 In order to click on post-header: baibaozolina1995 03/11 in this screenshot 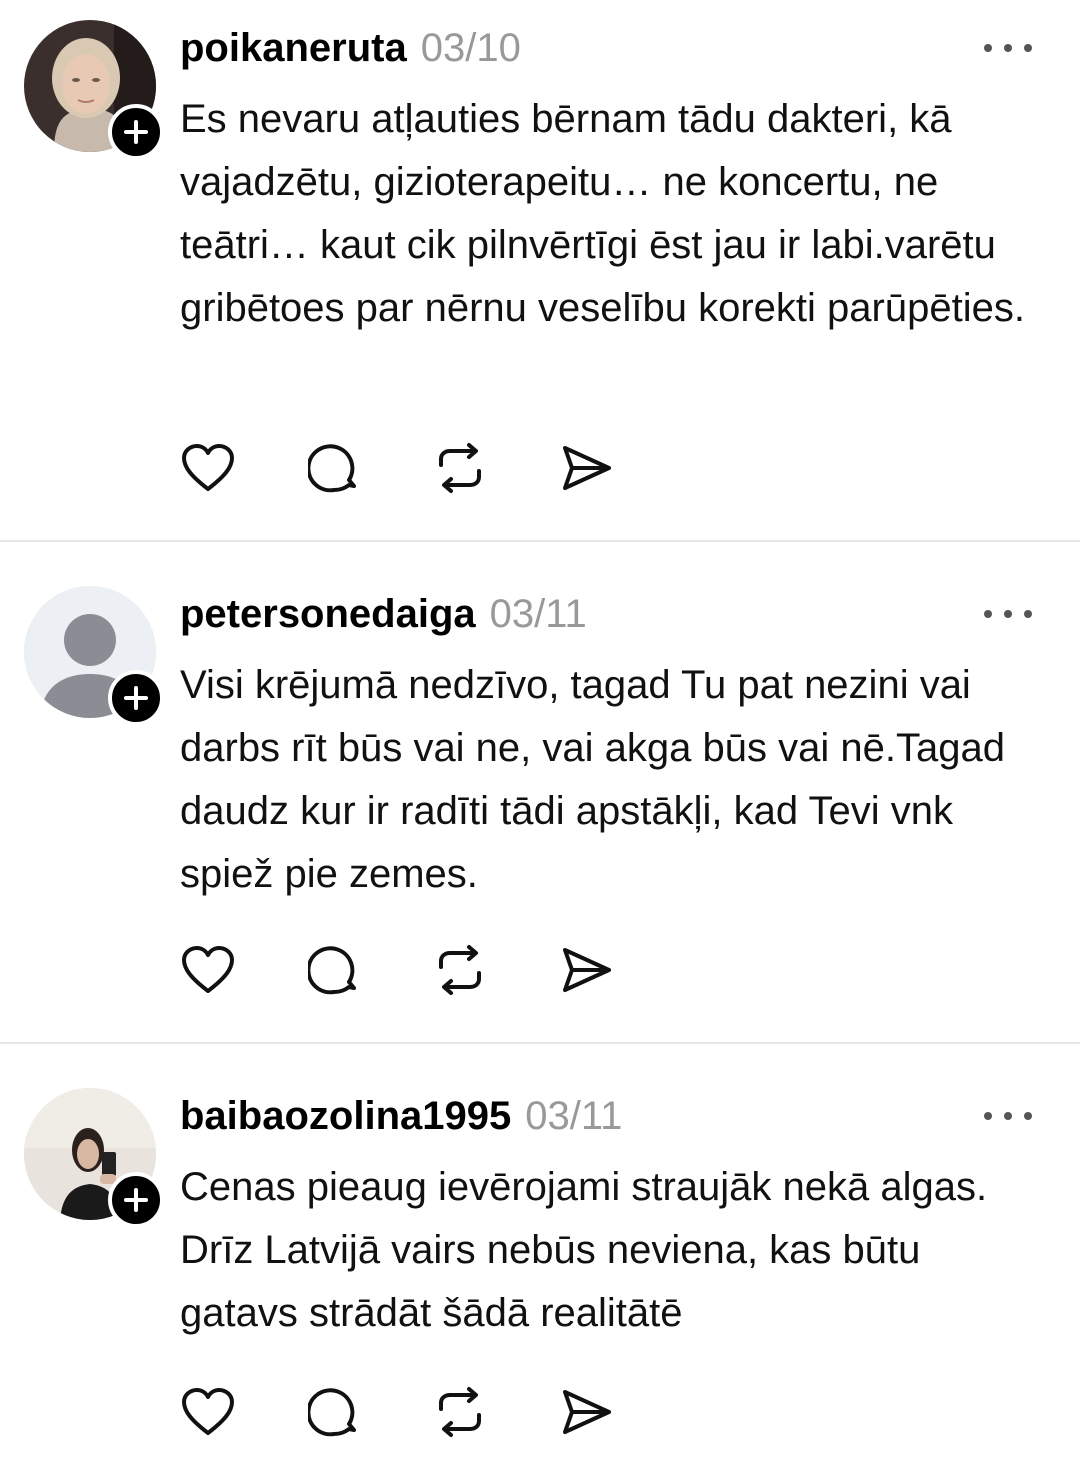, I will do `click(401, 1116)`.